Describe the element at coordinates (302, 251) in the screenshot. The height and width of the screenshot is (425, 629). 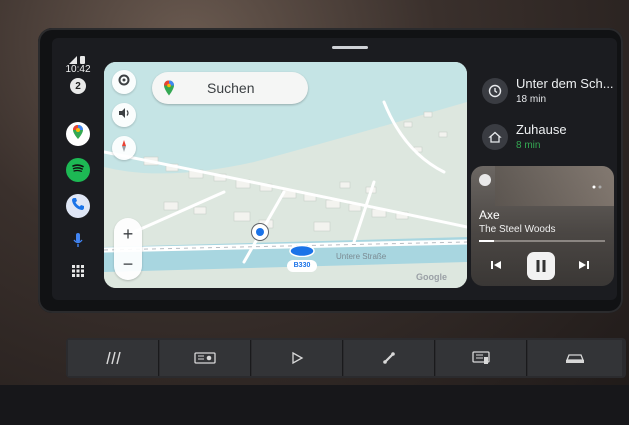
I see `position-puck-icon` at that location.